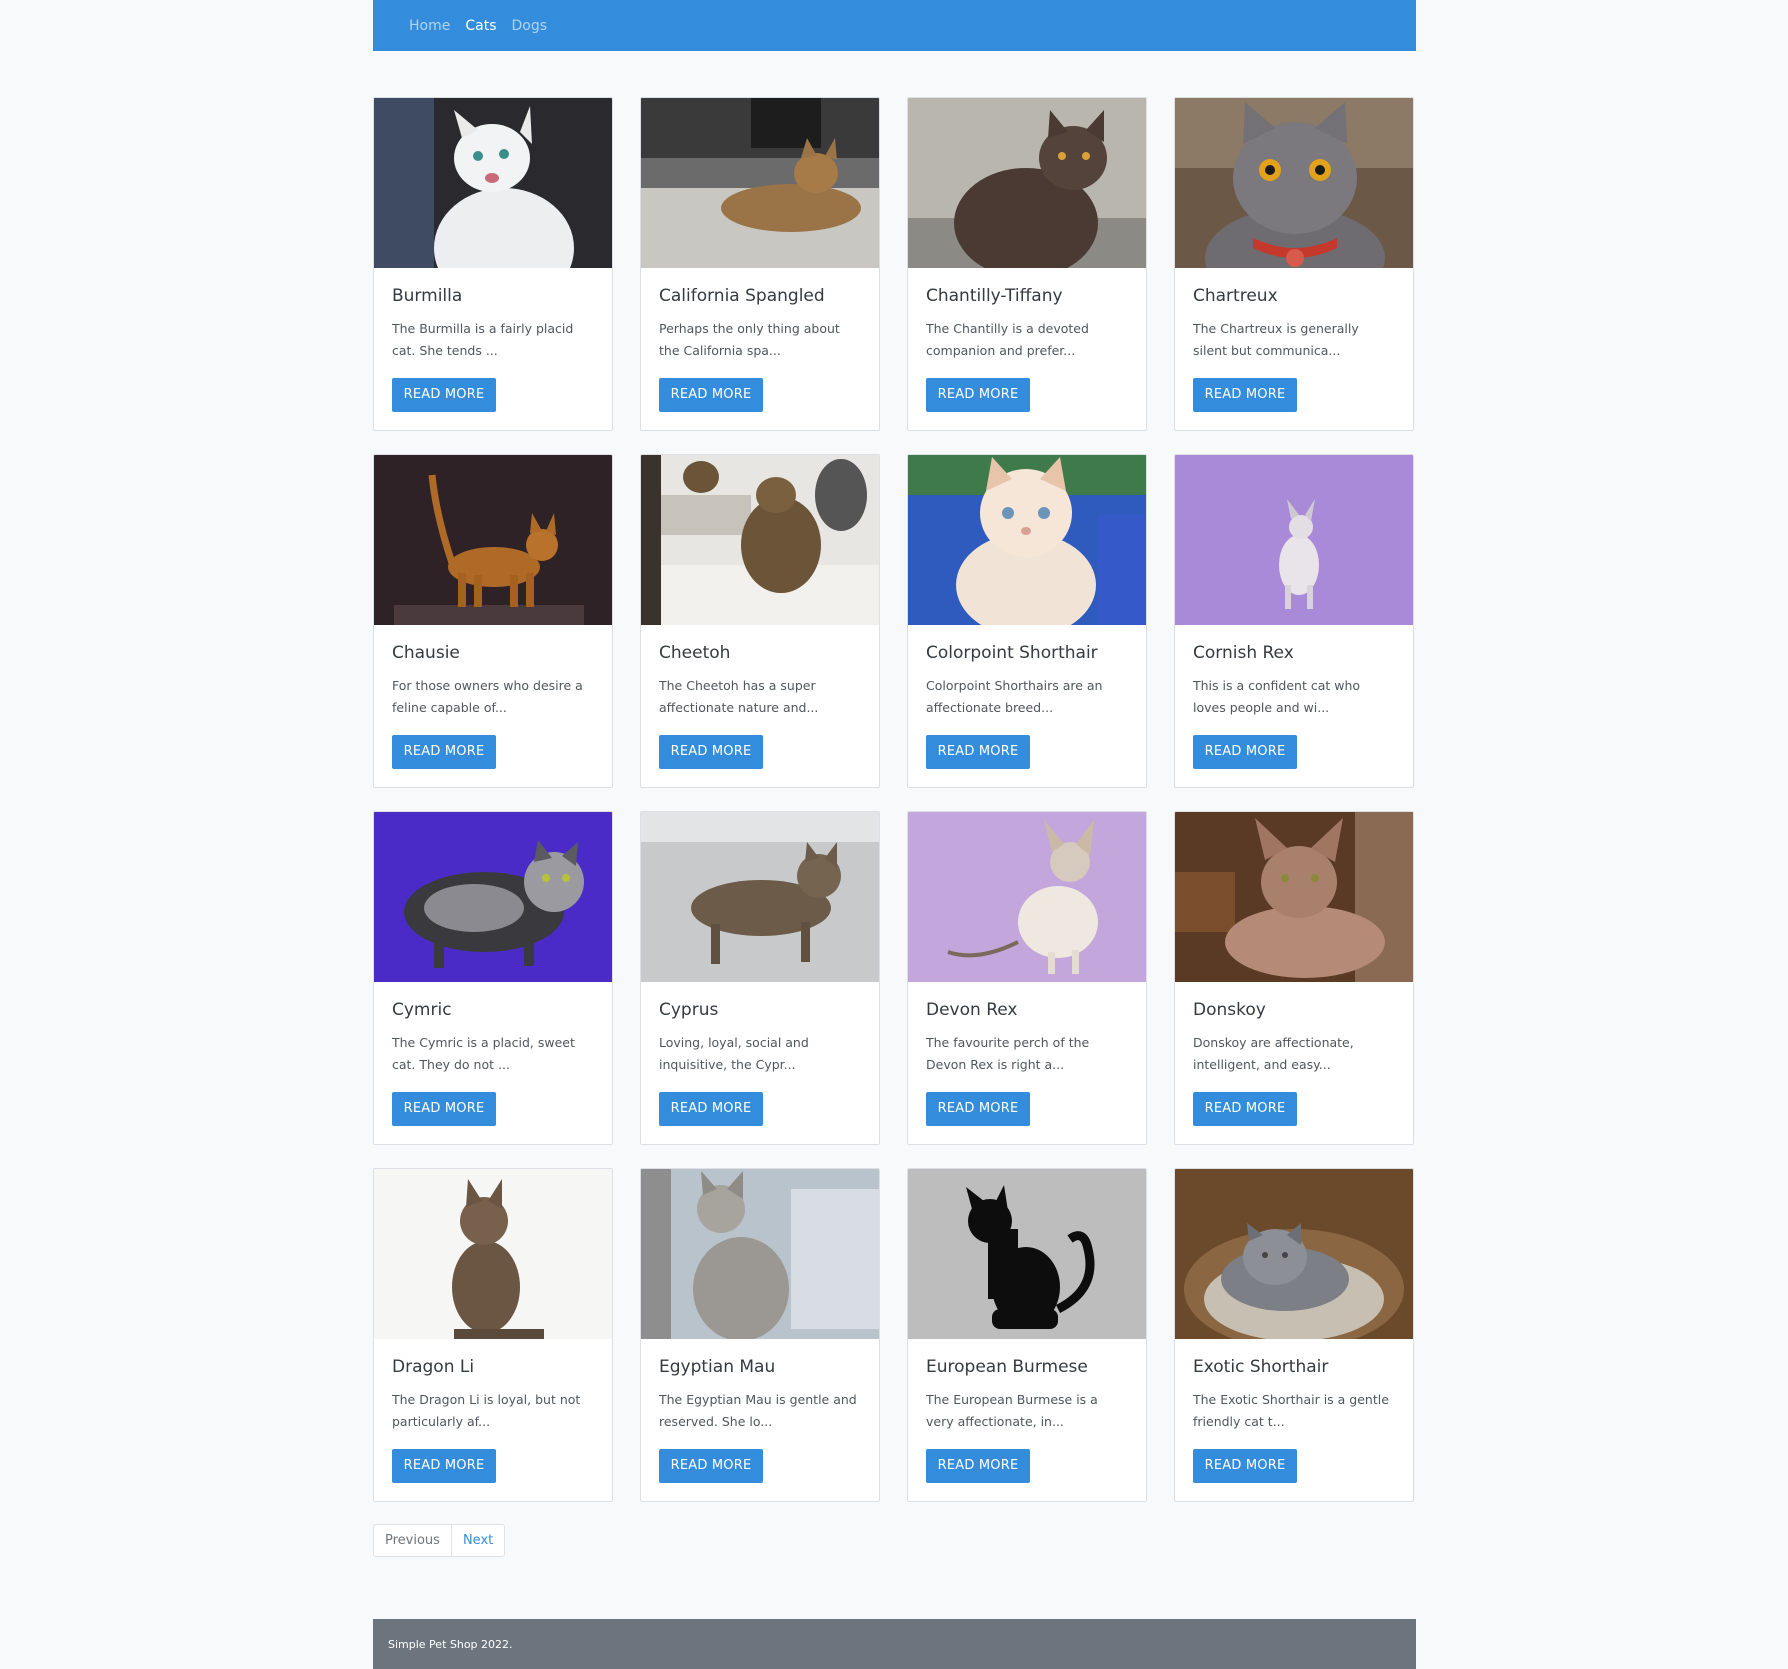 This screenshot has height=1669, width=1788. I want to click on card-title: Burmilla, so click(427, 296).